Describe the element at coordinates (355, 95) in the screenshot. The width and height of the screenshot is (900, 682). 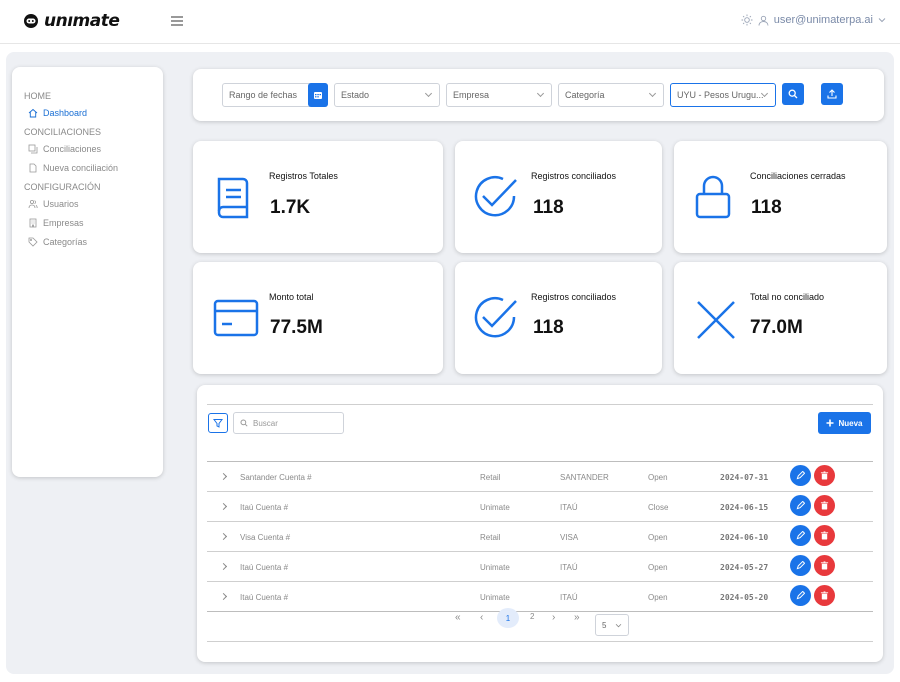
I see `estado-select-value: Estado` at that location.